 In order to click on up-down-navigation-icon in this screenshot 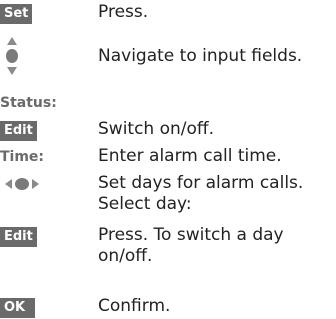, I will do `click(12, 56)`.